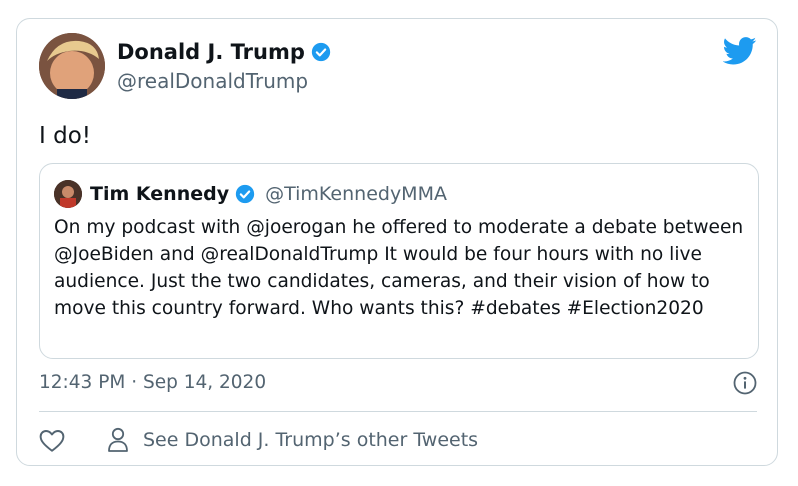  I want to click on author-name: Donald J. Trump, so click(211, 52).